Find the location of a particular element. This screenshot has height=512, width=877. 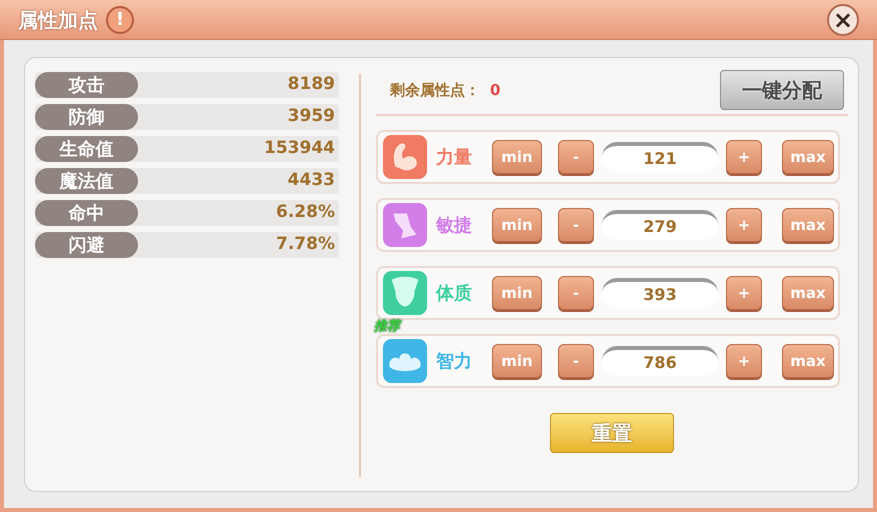

stat-value: 153944 is located at coordinates (299, 148).